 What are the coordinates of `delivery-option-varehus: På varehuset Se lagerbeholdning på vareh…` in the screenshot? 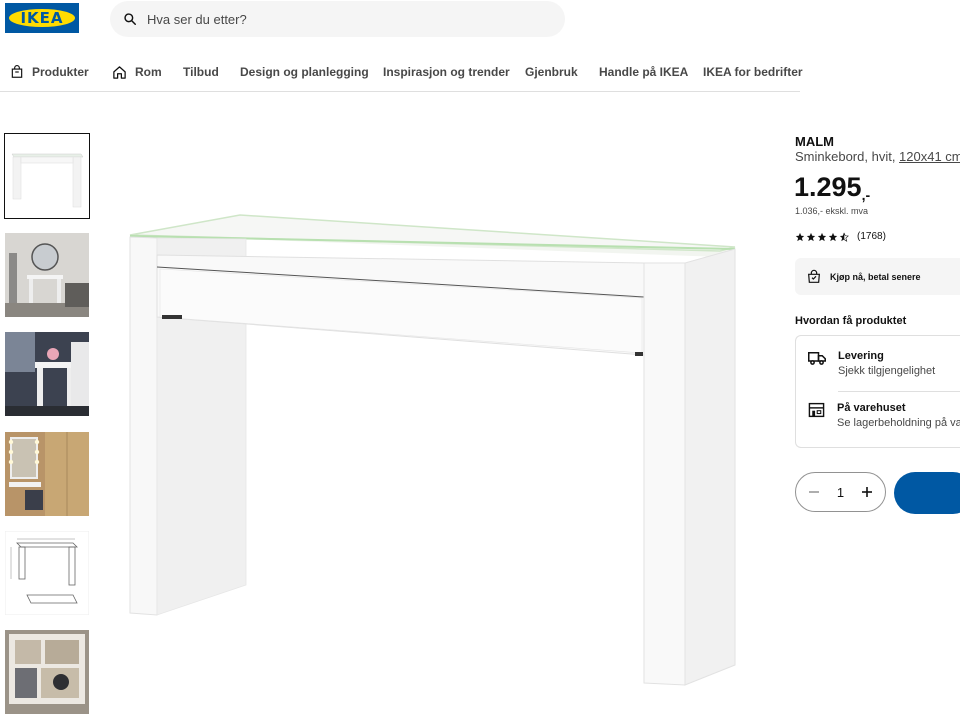 It's located at (884, 415).